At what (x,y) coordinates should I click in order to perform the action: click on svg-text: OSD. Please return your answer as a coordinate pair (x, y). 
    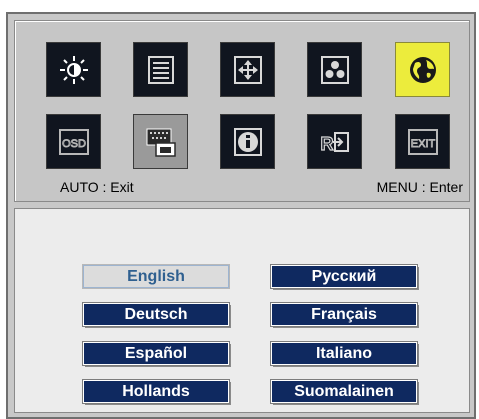
    Looking at the image, I should click on (74, 144).